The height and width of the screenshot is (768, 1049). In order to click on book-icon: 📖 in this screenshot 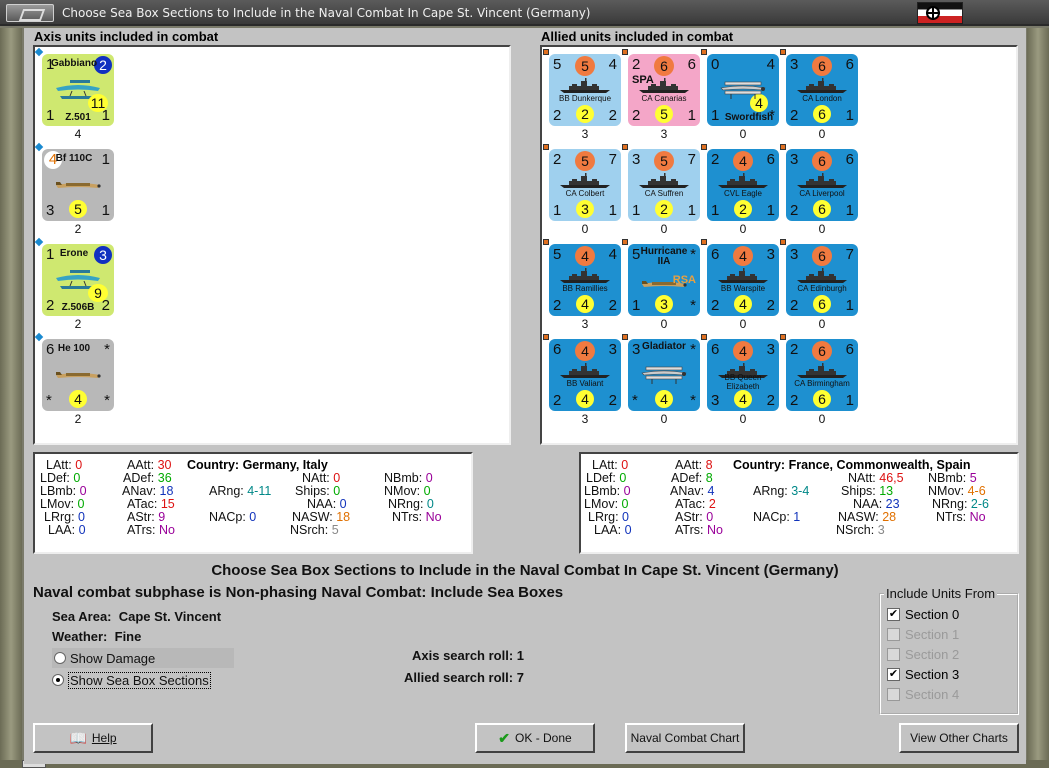, I will do `click(78, 737)`.